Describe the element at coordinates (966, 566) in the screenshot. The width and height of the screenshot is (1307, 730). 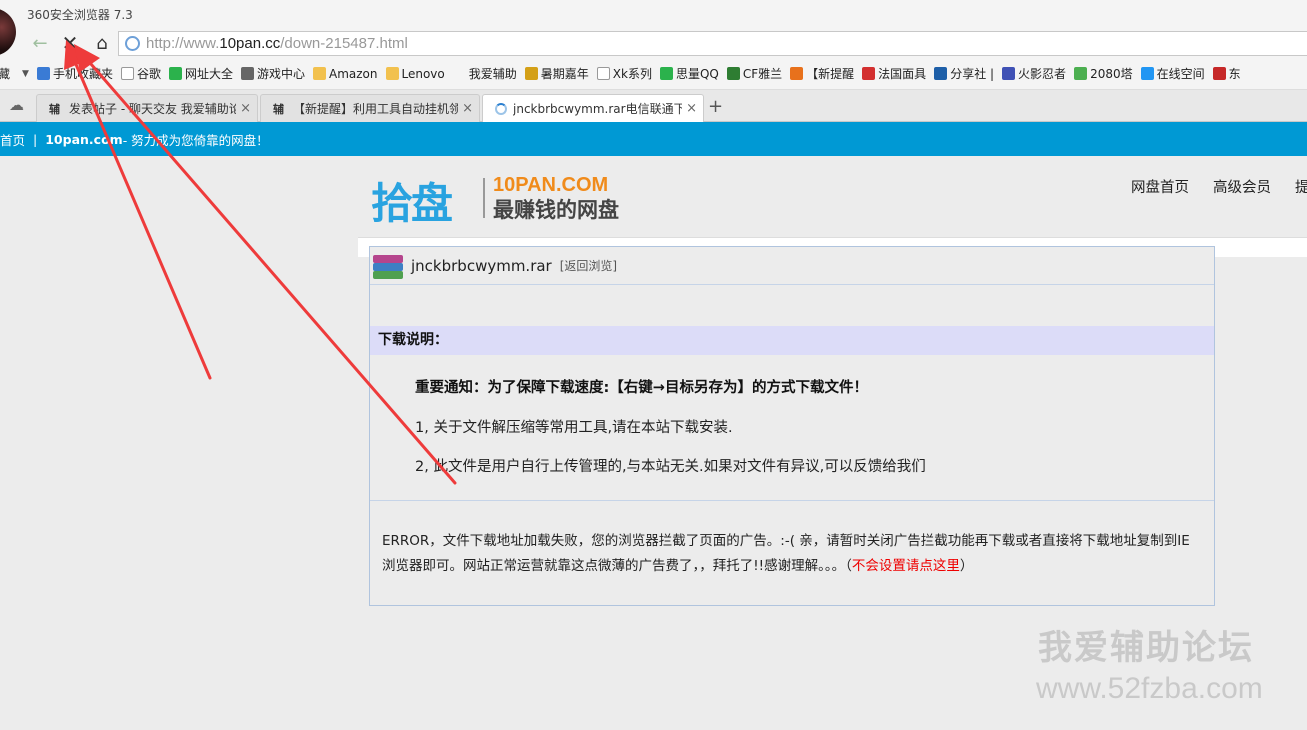
I see `error-tail: ）` at that location.